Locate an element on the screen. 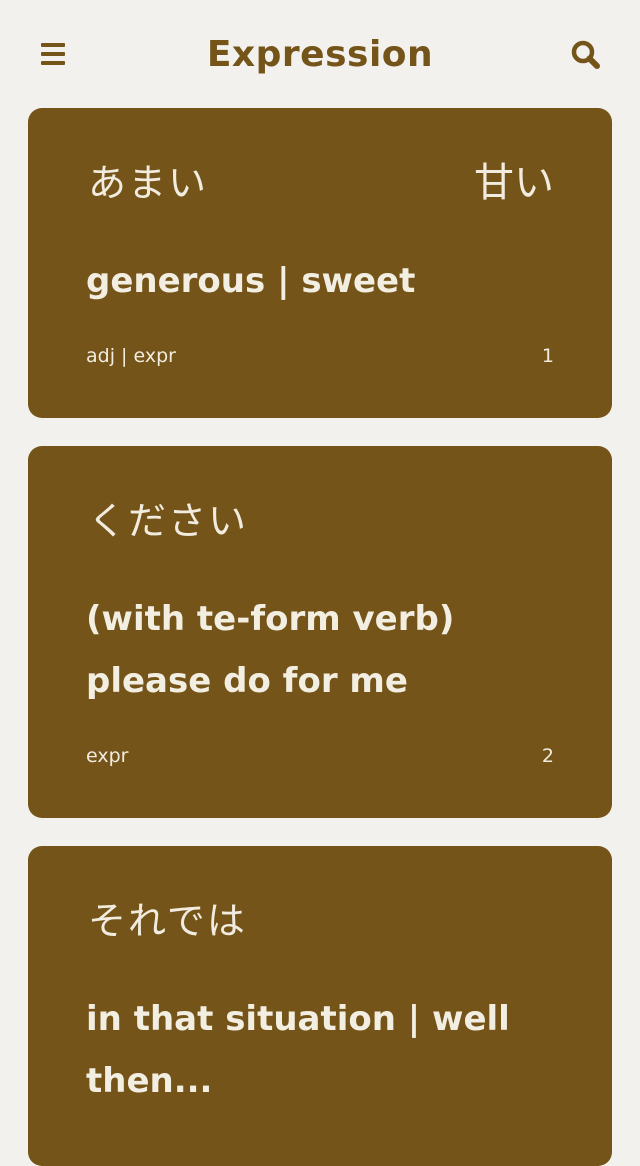 Image resolution: width=640 pixels, height=1166 pixels. page-title: Expression is located at coordinates (320, 54).